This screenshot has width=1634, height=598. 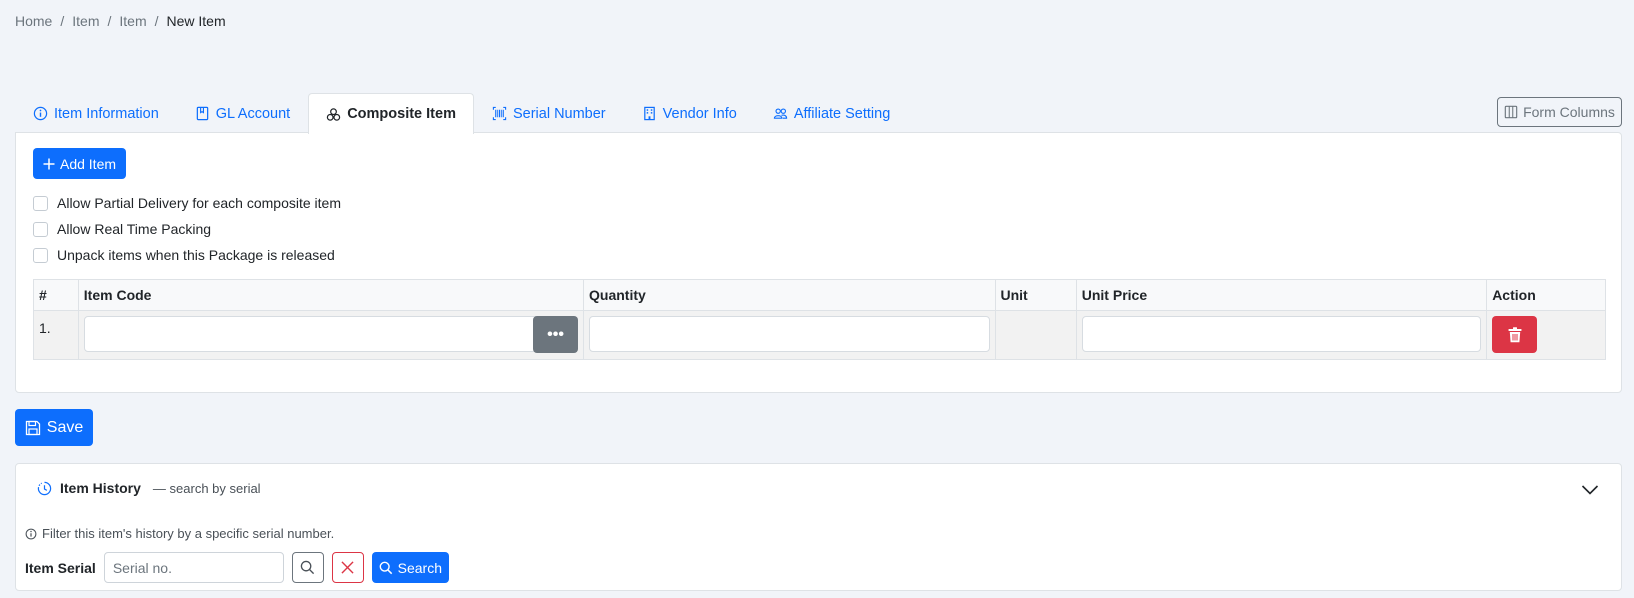 What do you see at coordinates (780, 113) in the screenshot?
I see `people-icon` at bounding box center [780, 113].